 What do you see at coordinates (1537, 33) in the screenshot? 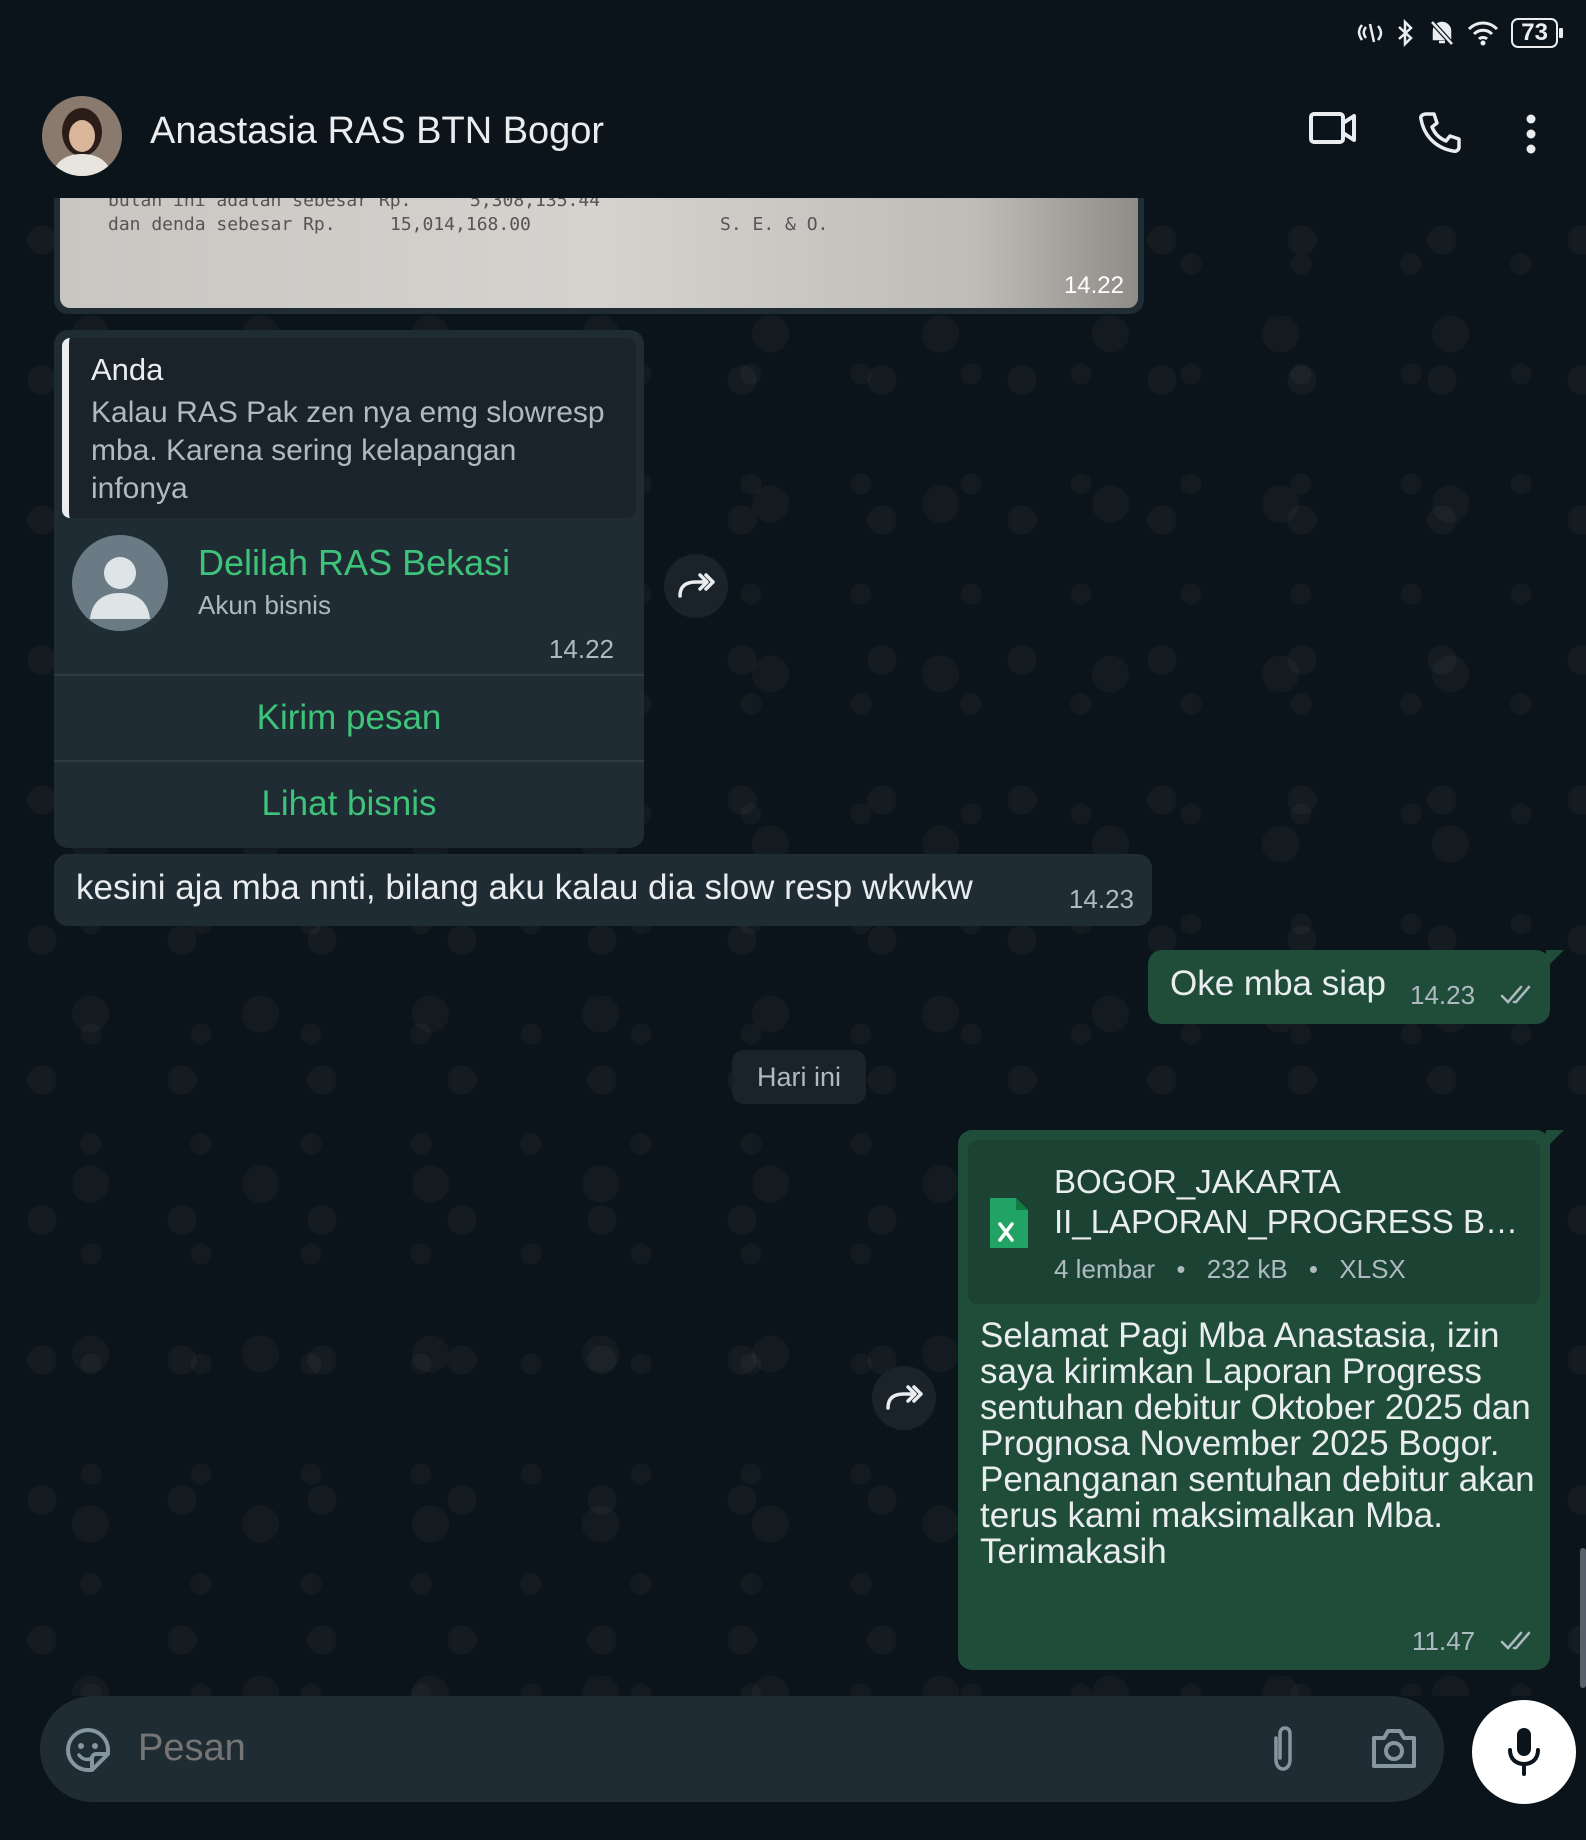
I see `battery-icon: 73` at bounding box center [1537, 33].